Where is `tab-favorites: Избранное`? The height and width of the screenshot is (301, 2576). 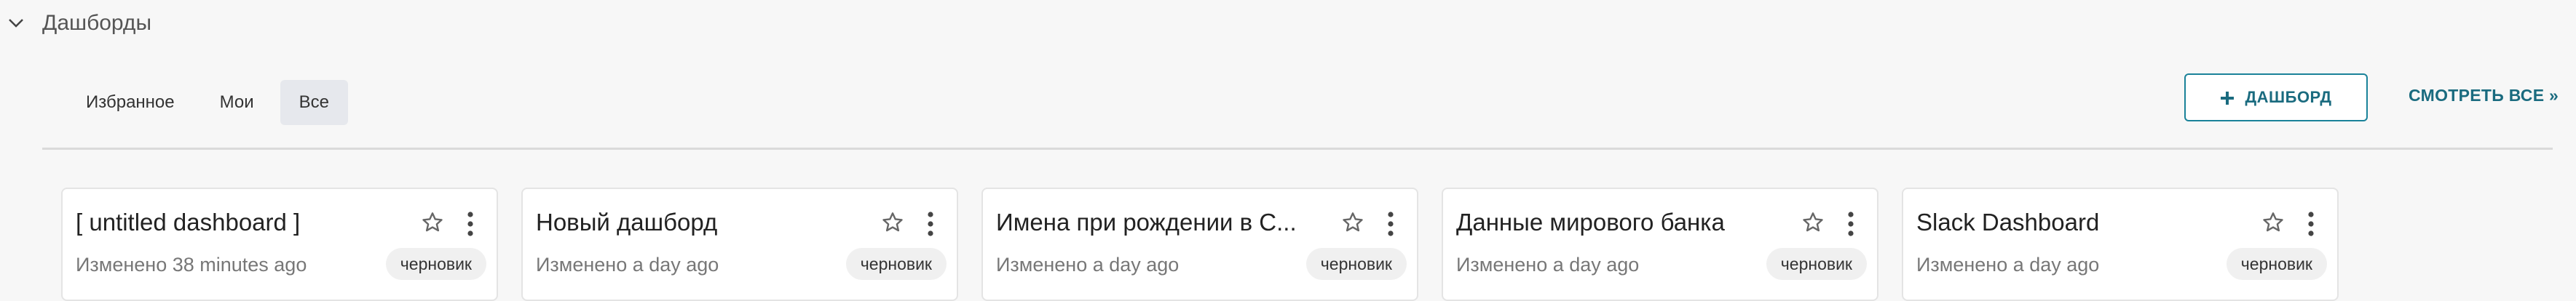 tab-favorites: Избранное is located at coordinates (130, 102).